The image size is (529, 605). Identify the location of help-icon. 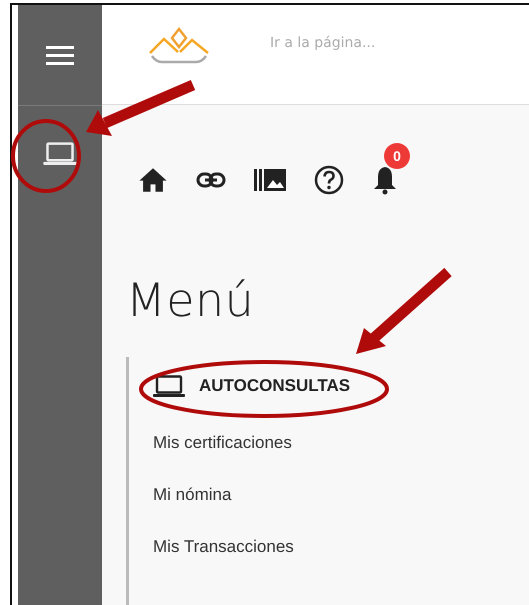
(329, 180).